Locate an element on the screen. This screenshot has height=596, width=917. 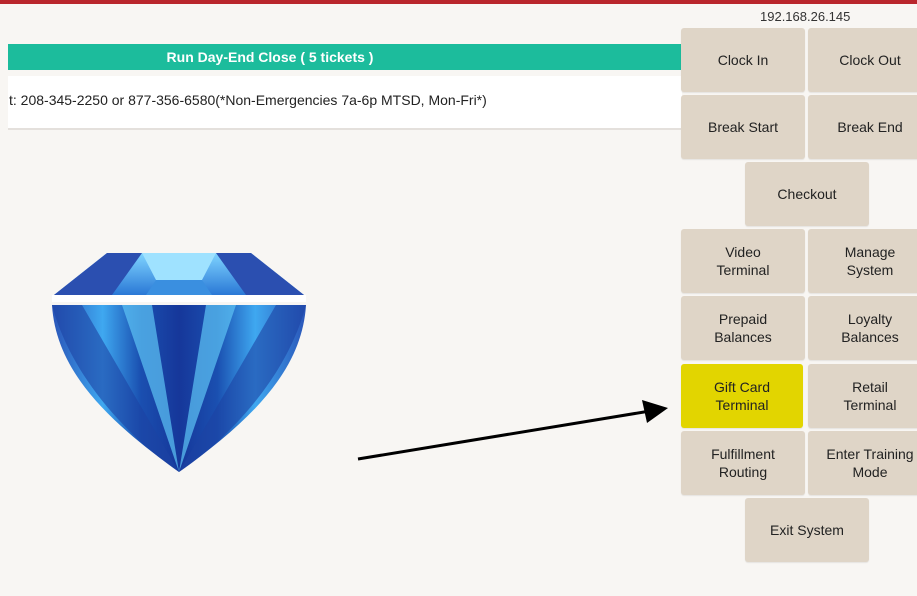
exit-system-label: Exit System is located at coordinates (807, 530).